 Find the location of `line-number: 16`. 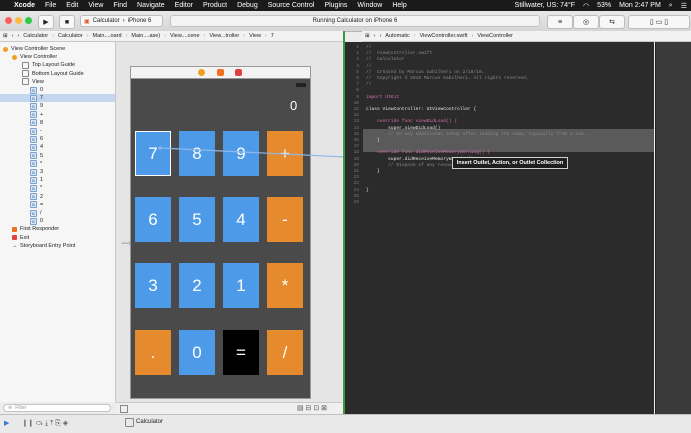

line-number: 16 is located at coordinates (356, 140).